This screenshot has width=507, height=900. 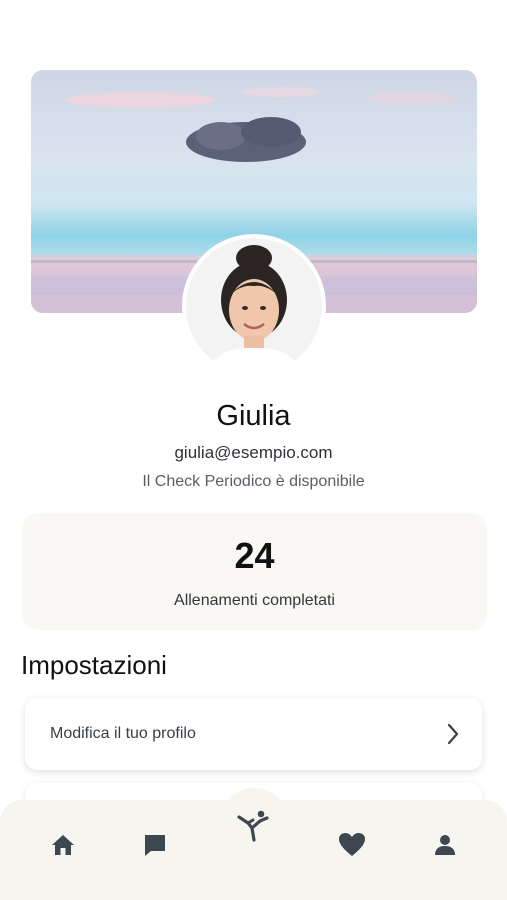 What do you see at coordinates (445, 845) in the screenshot?
I see `person-icon` at bounding box center [445, 845].